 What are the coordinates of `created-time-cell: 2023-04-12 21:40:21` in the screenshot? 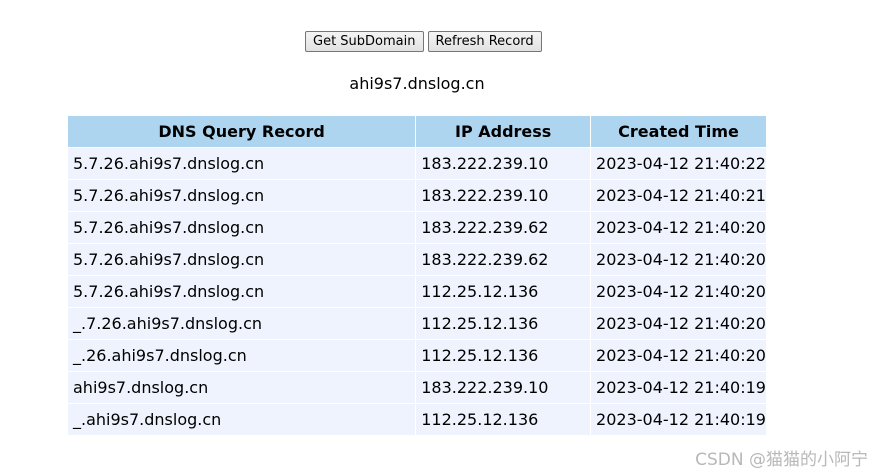 It's located at (678, 195).